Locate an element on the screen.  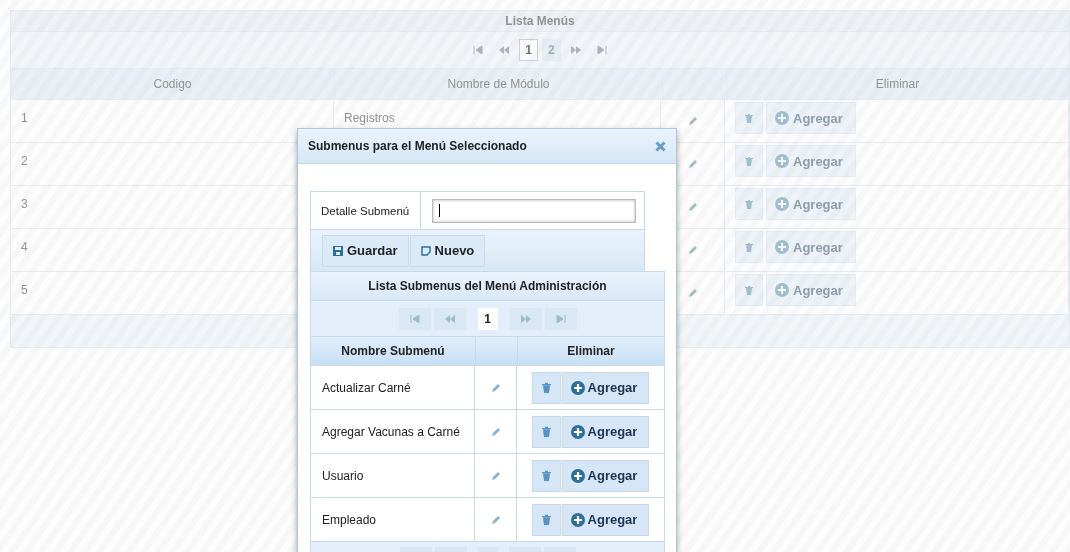
field-label: Detalle Submenú is located at coordinates (365, 210).